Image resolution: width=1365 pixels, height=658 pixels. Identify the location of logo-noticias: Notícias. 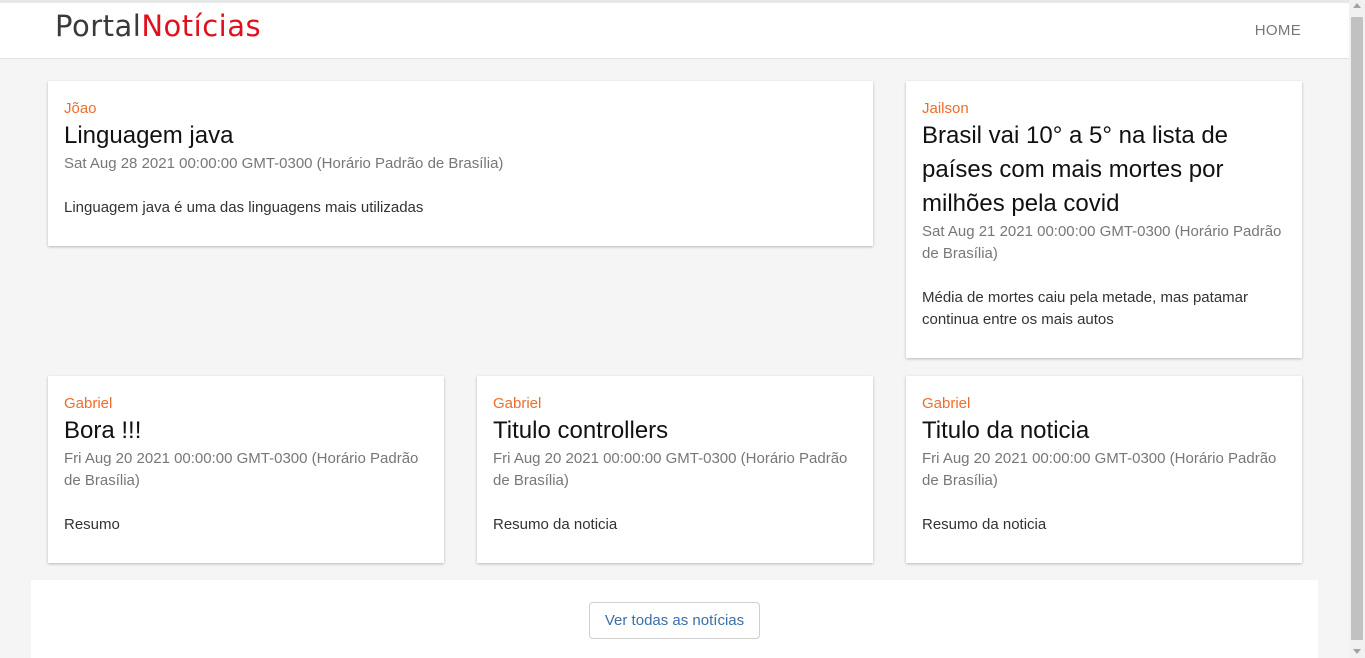
(201, 26).